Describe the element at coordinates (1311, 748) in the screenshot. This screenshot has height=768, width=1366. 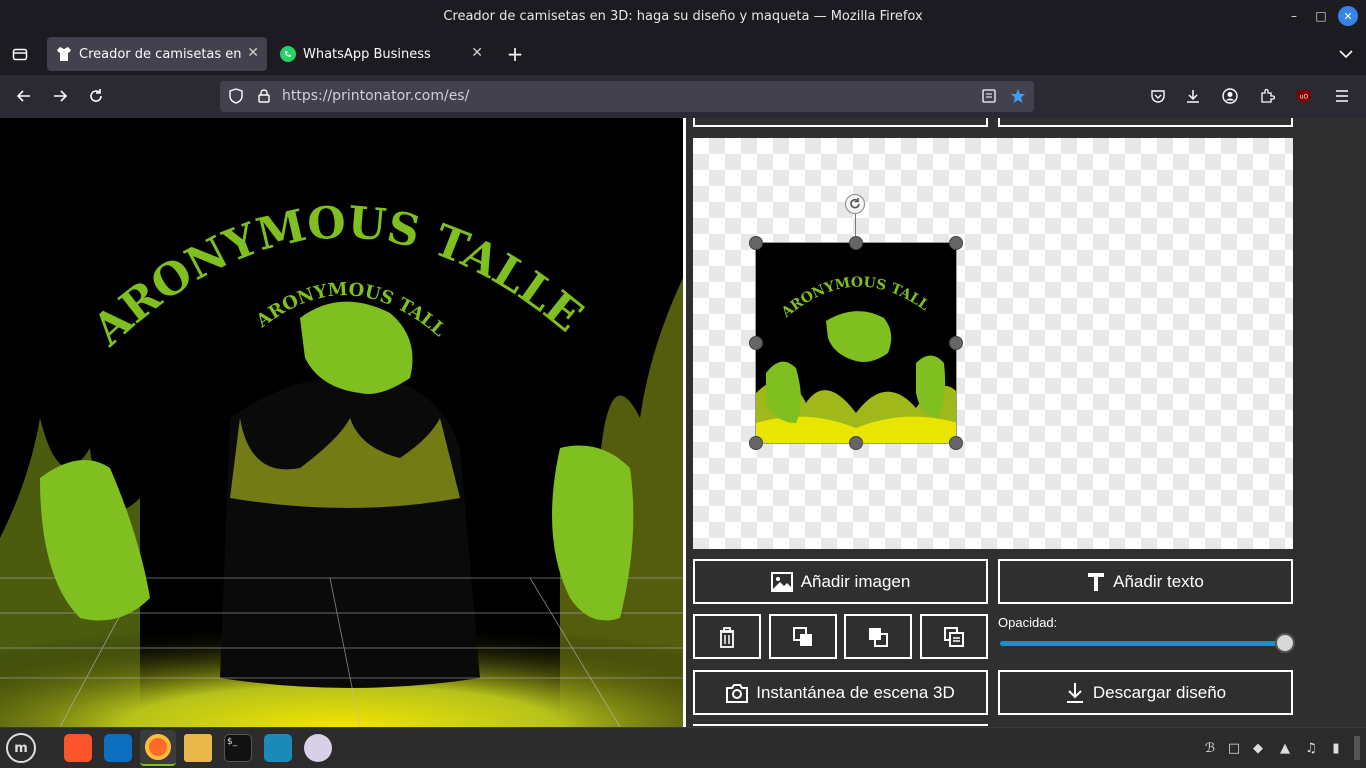
I see `music-icon: ♫` at that location.